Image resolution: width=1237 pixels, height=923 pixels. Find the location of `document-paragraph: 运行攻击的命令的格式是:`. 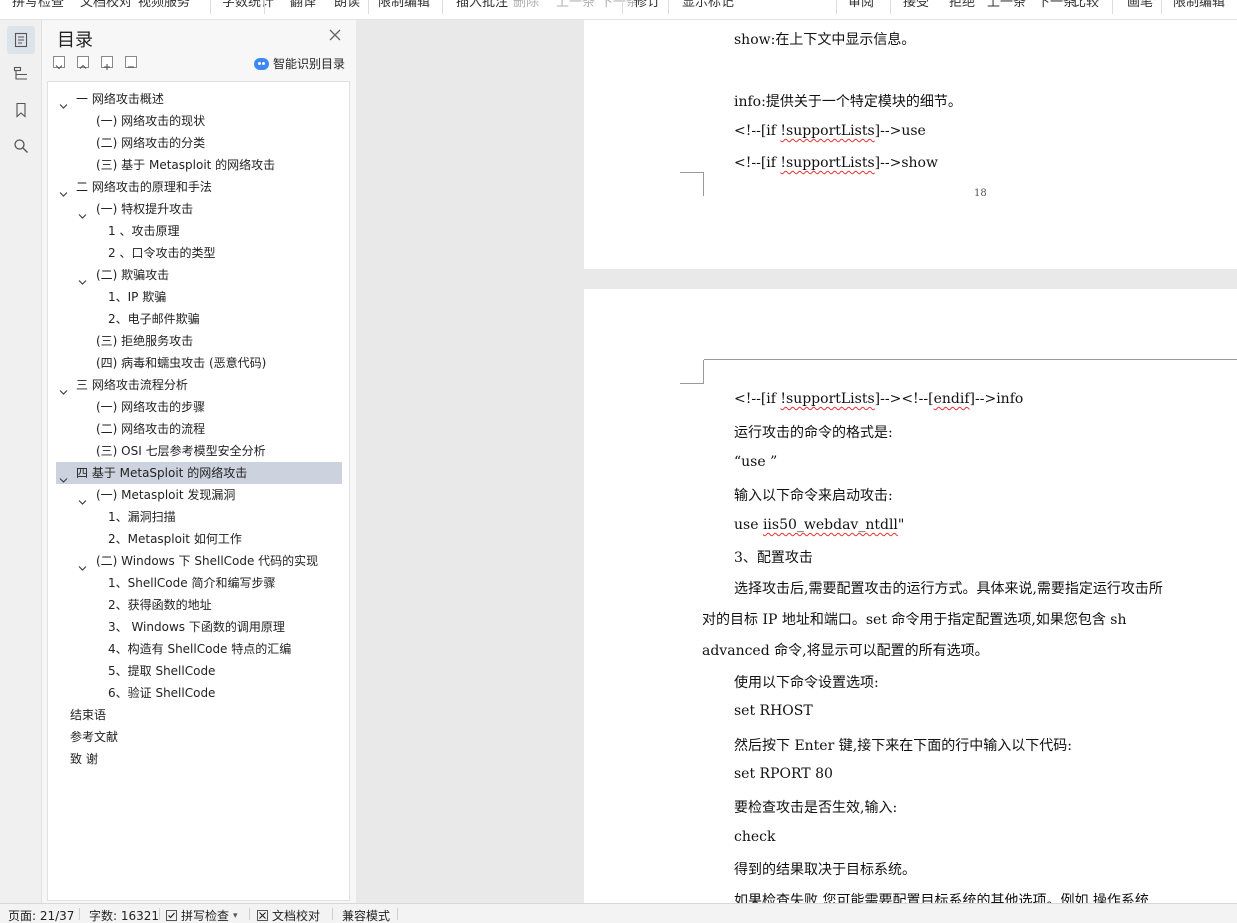

document-paragraph: 运行攻击的命令的格式是: is located at coordinates (813, 432).